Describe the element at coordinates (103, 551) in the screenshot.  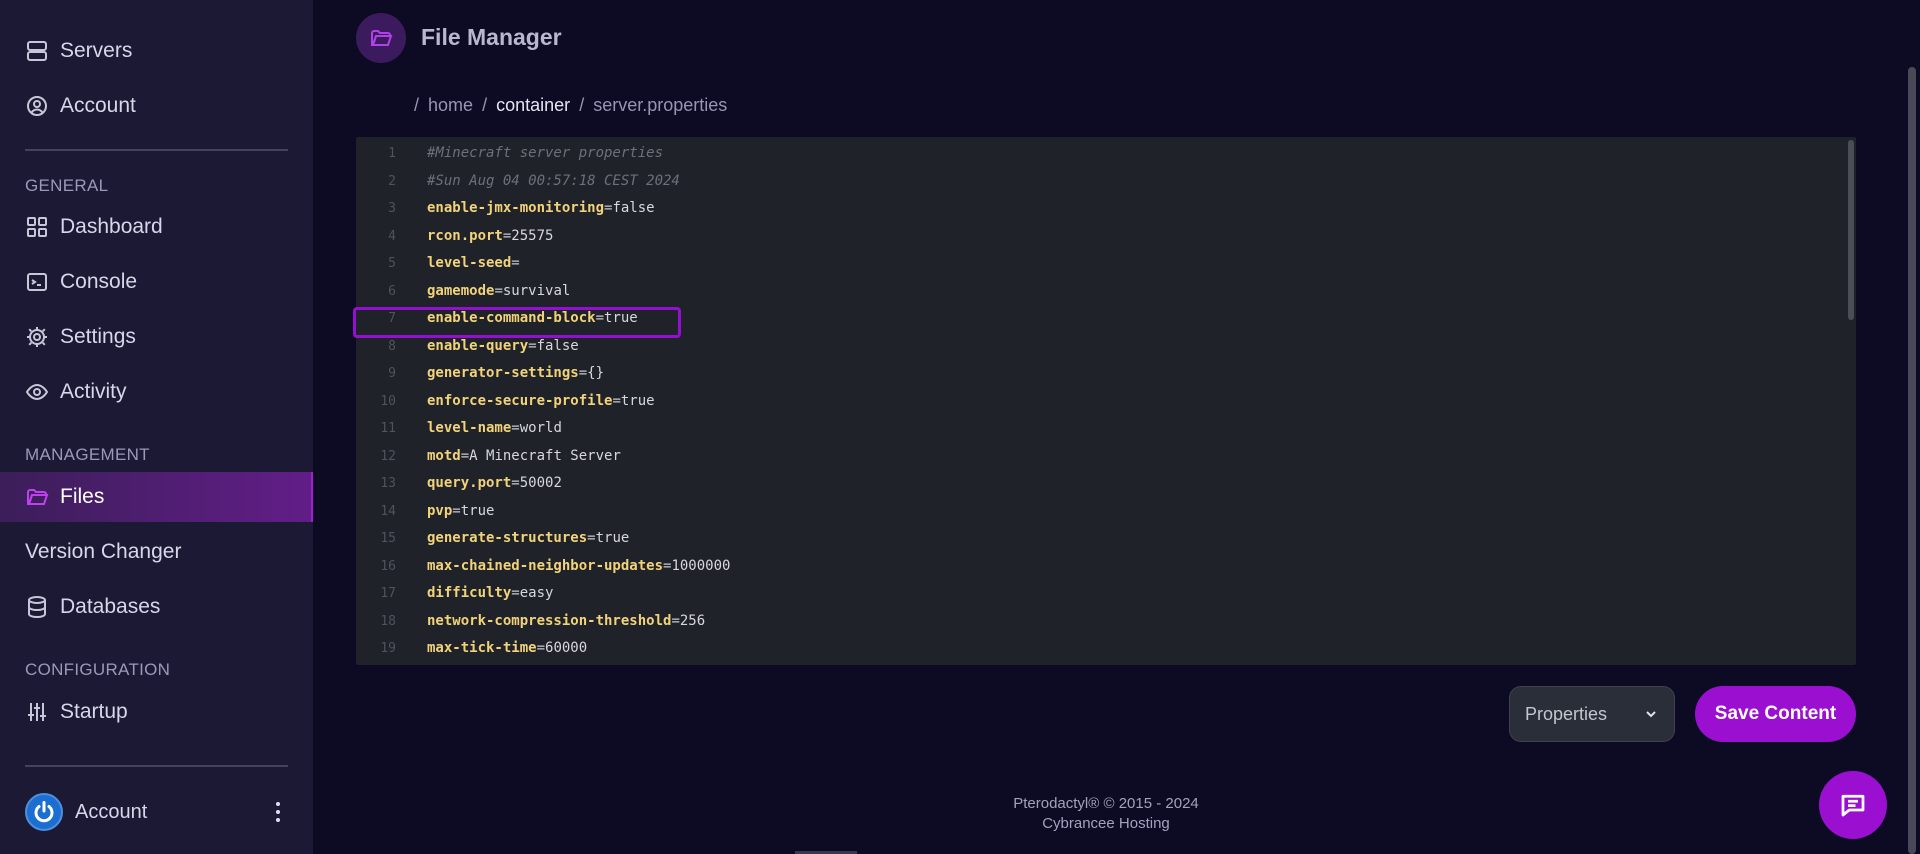
I see `sidebar-item-label: Version Changer` at that location.